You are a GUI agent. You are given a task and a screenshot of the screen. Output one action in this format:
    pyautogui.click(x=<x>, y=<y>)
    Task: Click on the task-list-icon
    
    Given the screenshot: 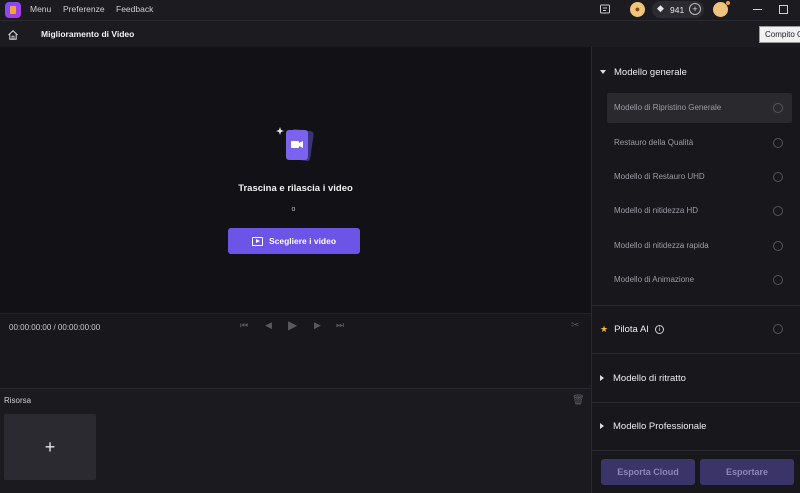 What is the action you would take?
    pyautogui.click(x=605, y=10)
    